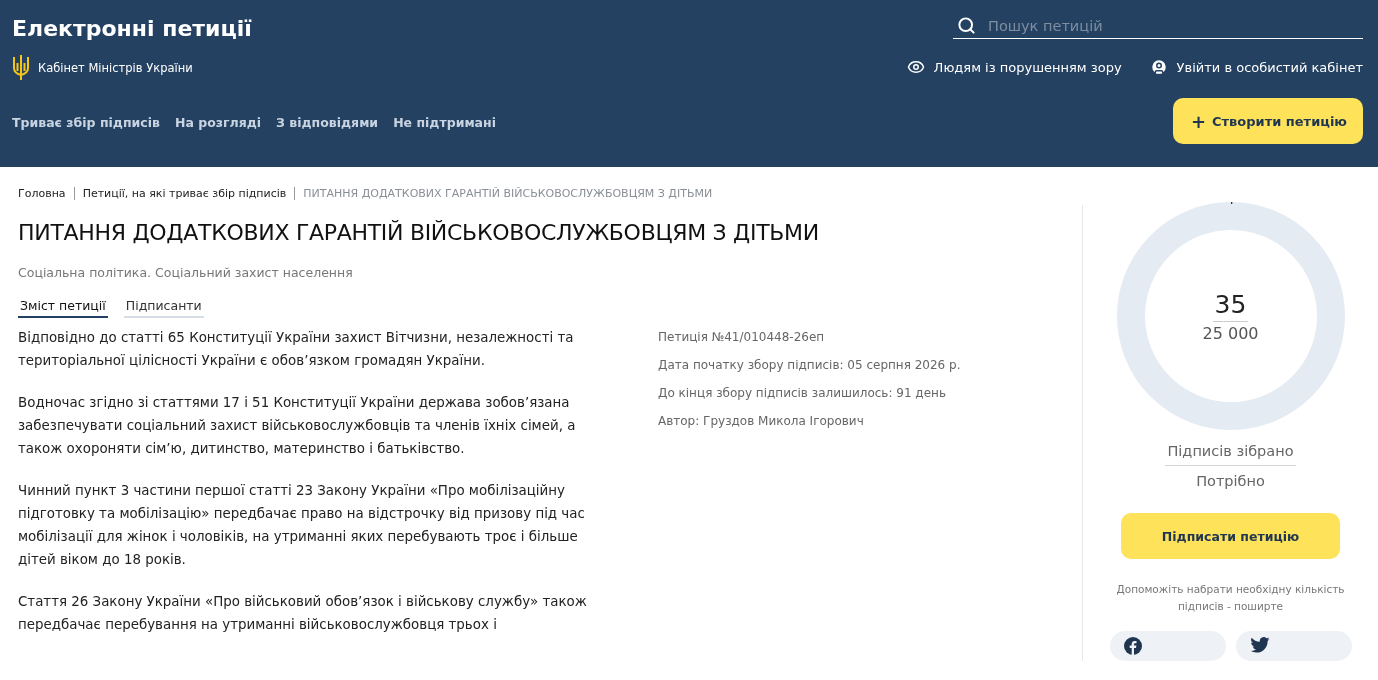  Describe the element at coordinates (1027, 67) in the screenshot. I see `link-label: Людям із порушенням зору` at that location.